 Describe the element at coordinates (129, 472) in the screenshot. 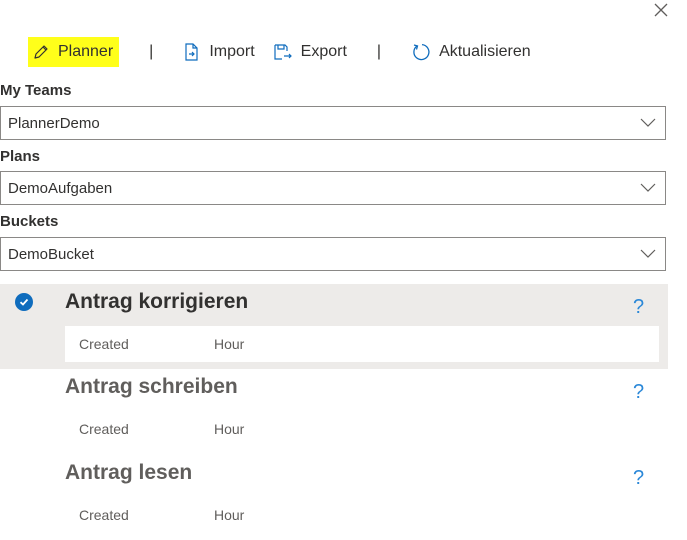

I see `task-title: Antrag lesen` at that location.